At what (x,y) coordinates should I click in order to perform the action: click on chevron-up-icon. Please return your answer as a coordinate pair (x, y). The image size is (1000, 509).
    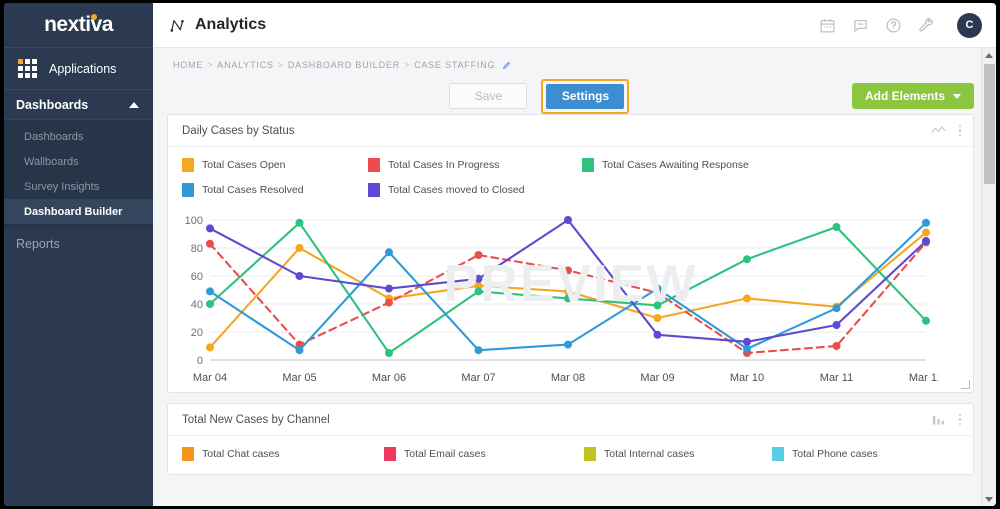
    Looking at the image, I should click on (134, 104).